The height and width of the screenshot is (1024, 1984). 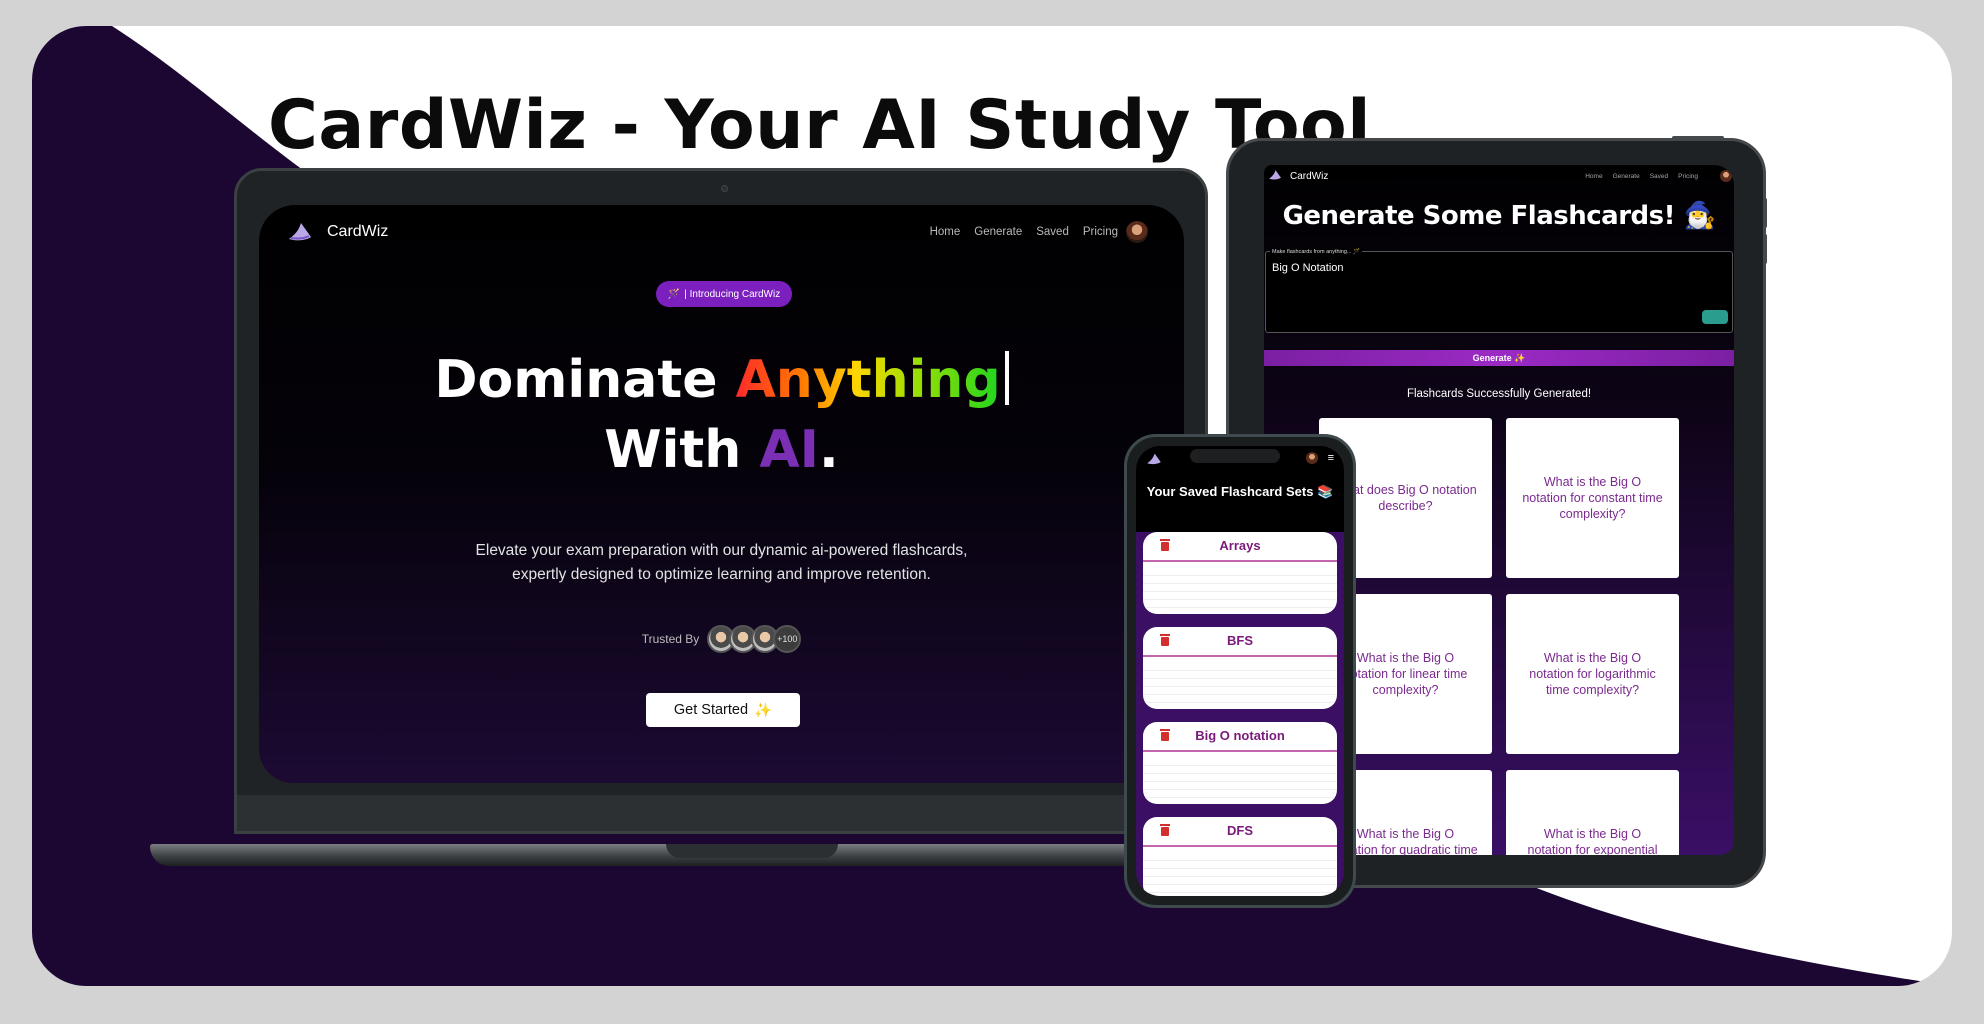 What do you see at coordinates (682, 450) in the screenshot?
I see `hero-word-with: With` at bounding box center [682, 450].